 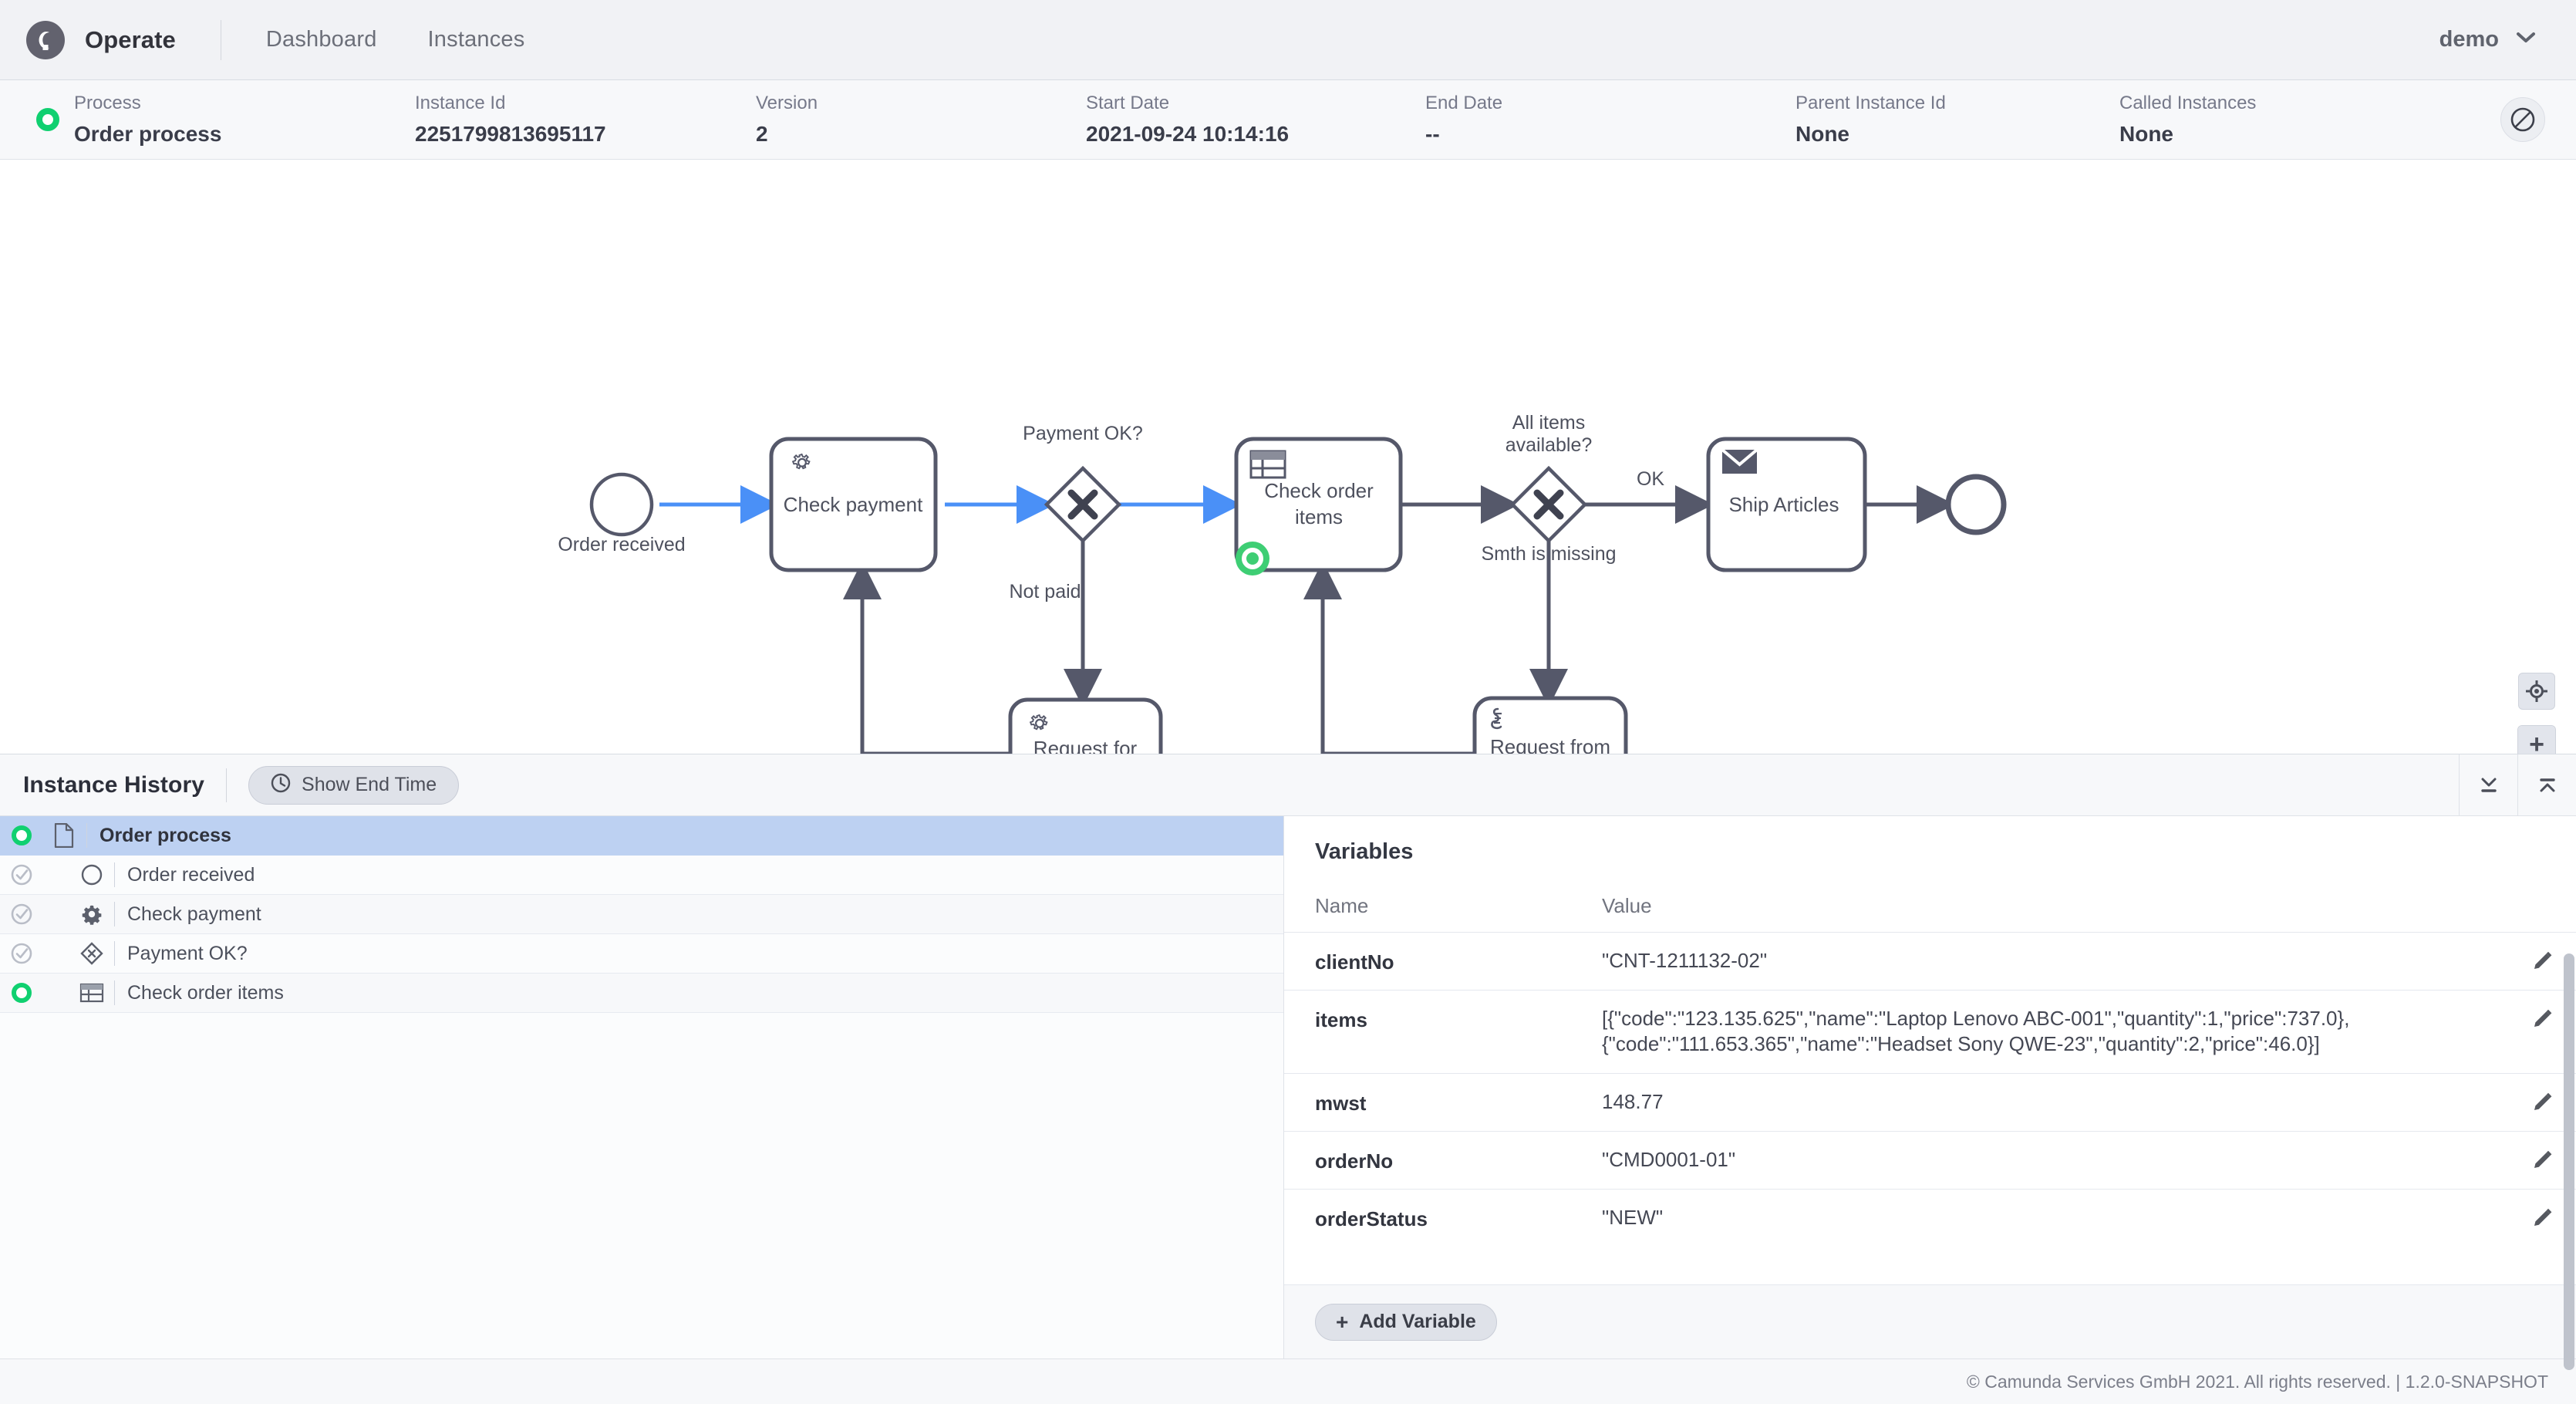 What do you see at coordinates (1354, 1161) in the screenshot?
I see `variable-name: orderNo` at bounding box center [1354, 1161].